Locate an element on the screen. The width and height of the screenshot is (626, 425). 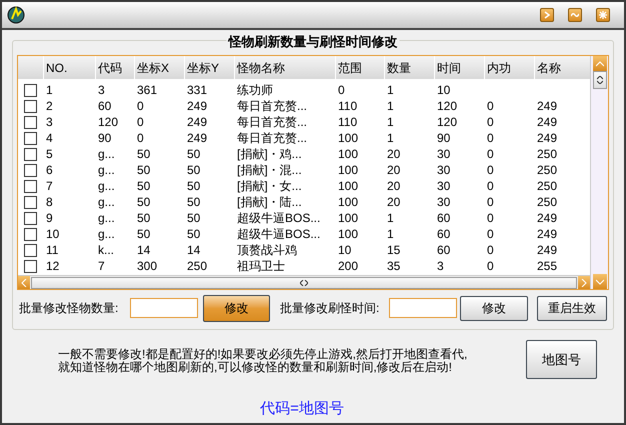
play-button is located at coordinates (547, 15).